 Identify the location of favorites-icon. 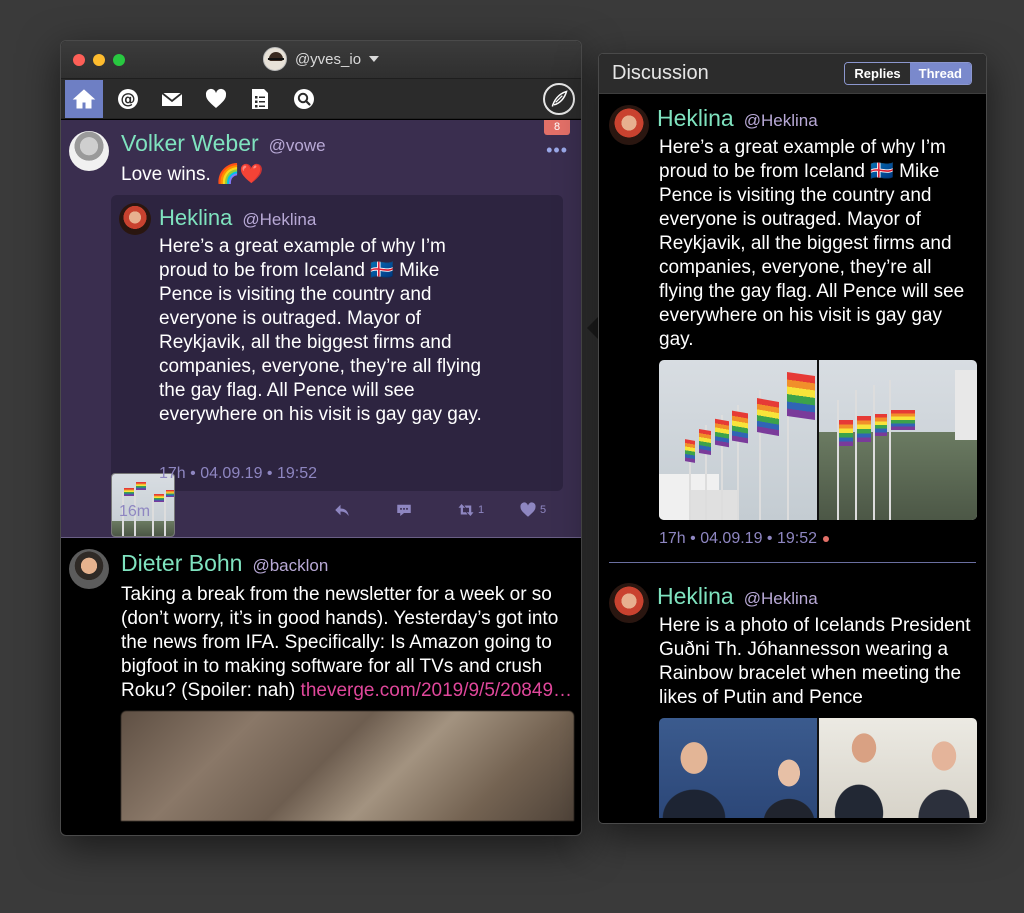
(216, 98).